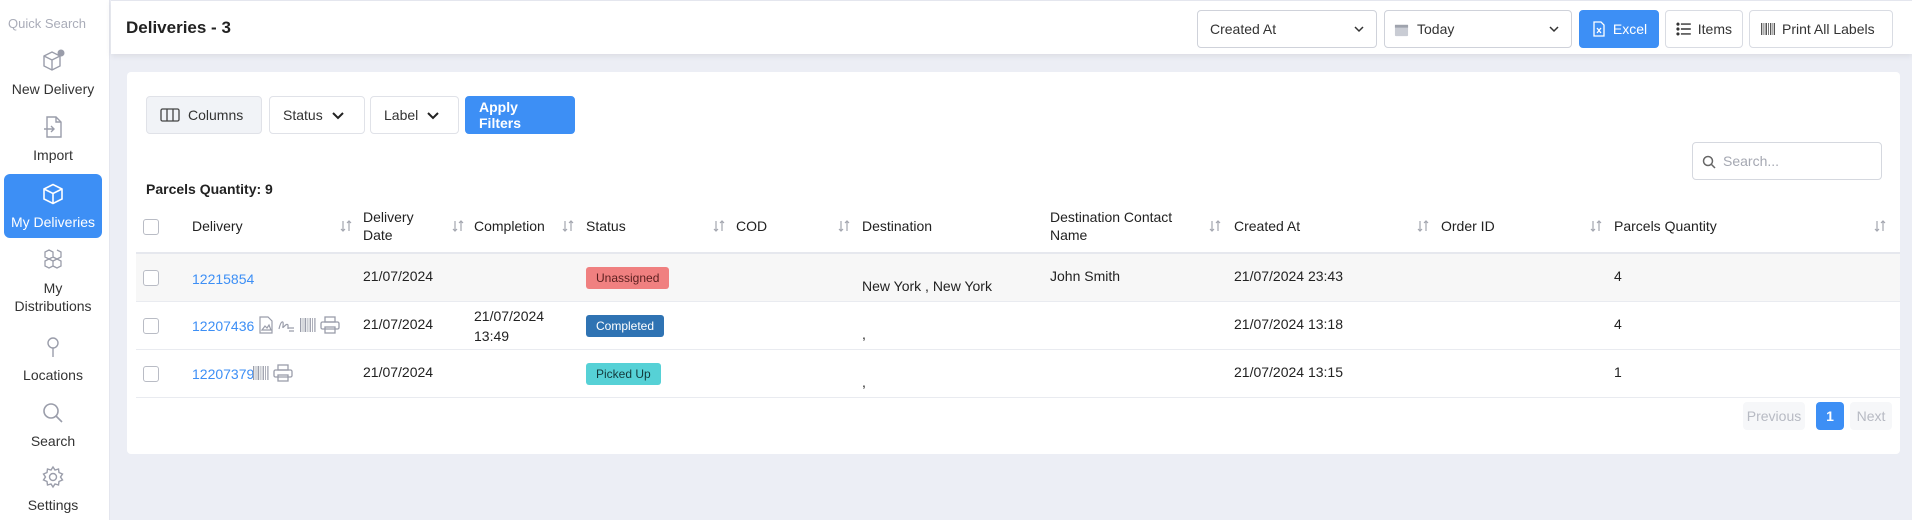 This screenshot has height=520, width=1912. What do you see at coordinates (53, 441) in the screenshot?
I see `sidebar-item-label: Search` at bounding box center [53, 441].